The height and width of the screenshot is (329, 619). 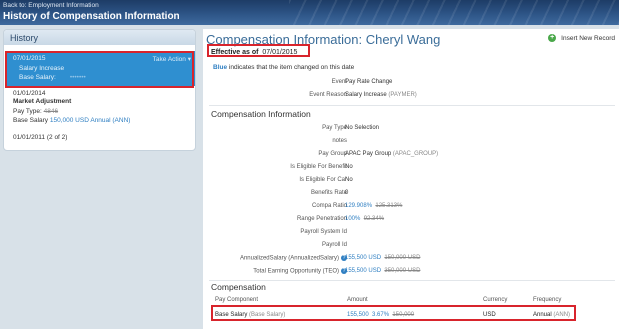 I want to click on pay-group-label: Pay Group, so click(x=332, y=154).